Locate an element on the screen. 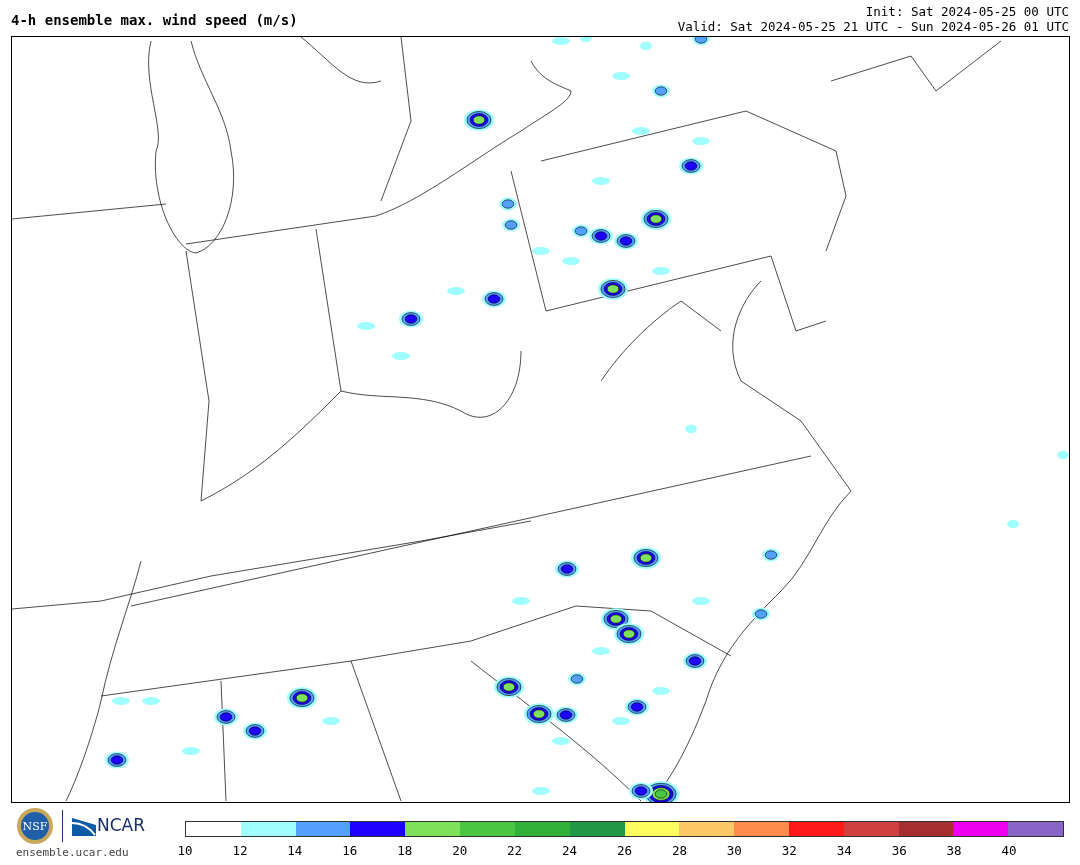  nsf-logo-text: NSF is located at coordinates (35, 826).